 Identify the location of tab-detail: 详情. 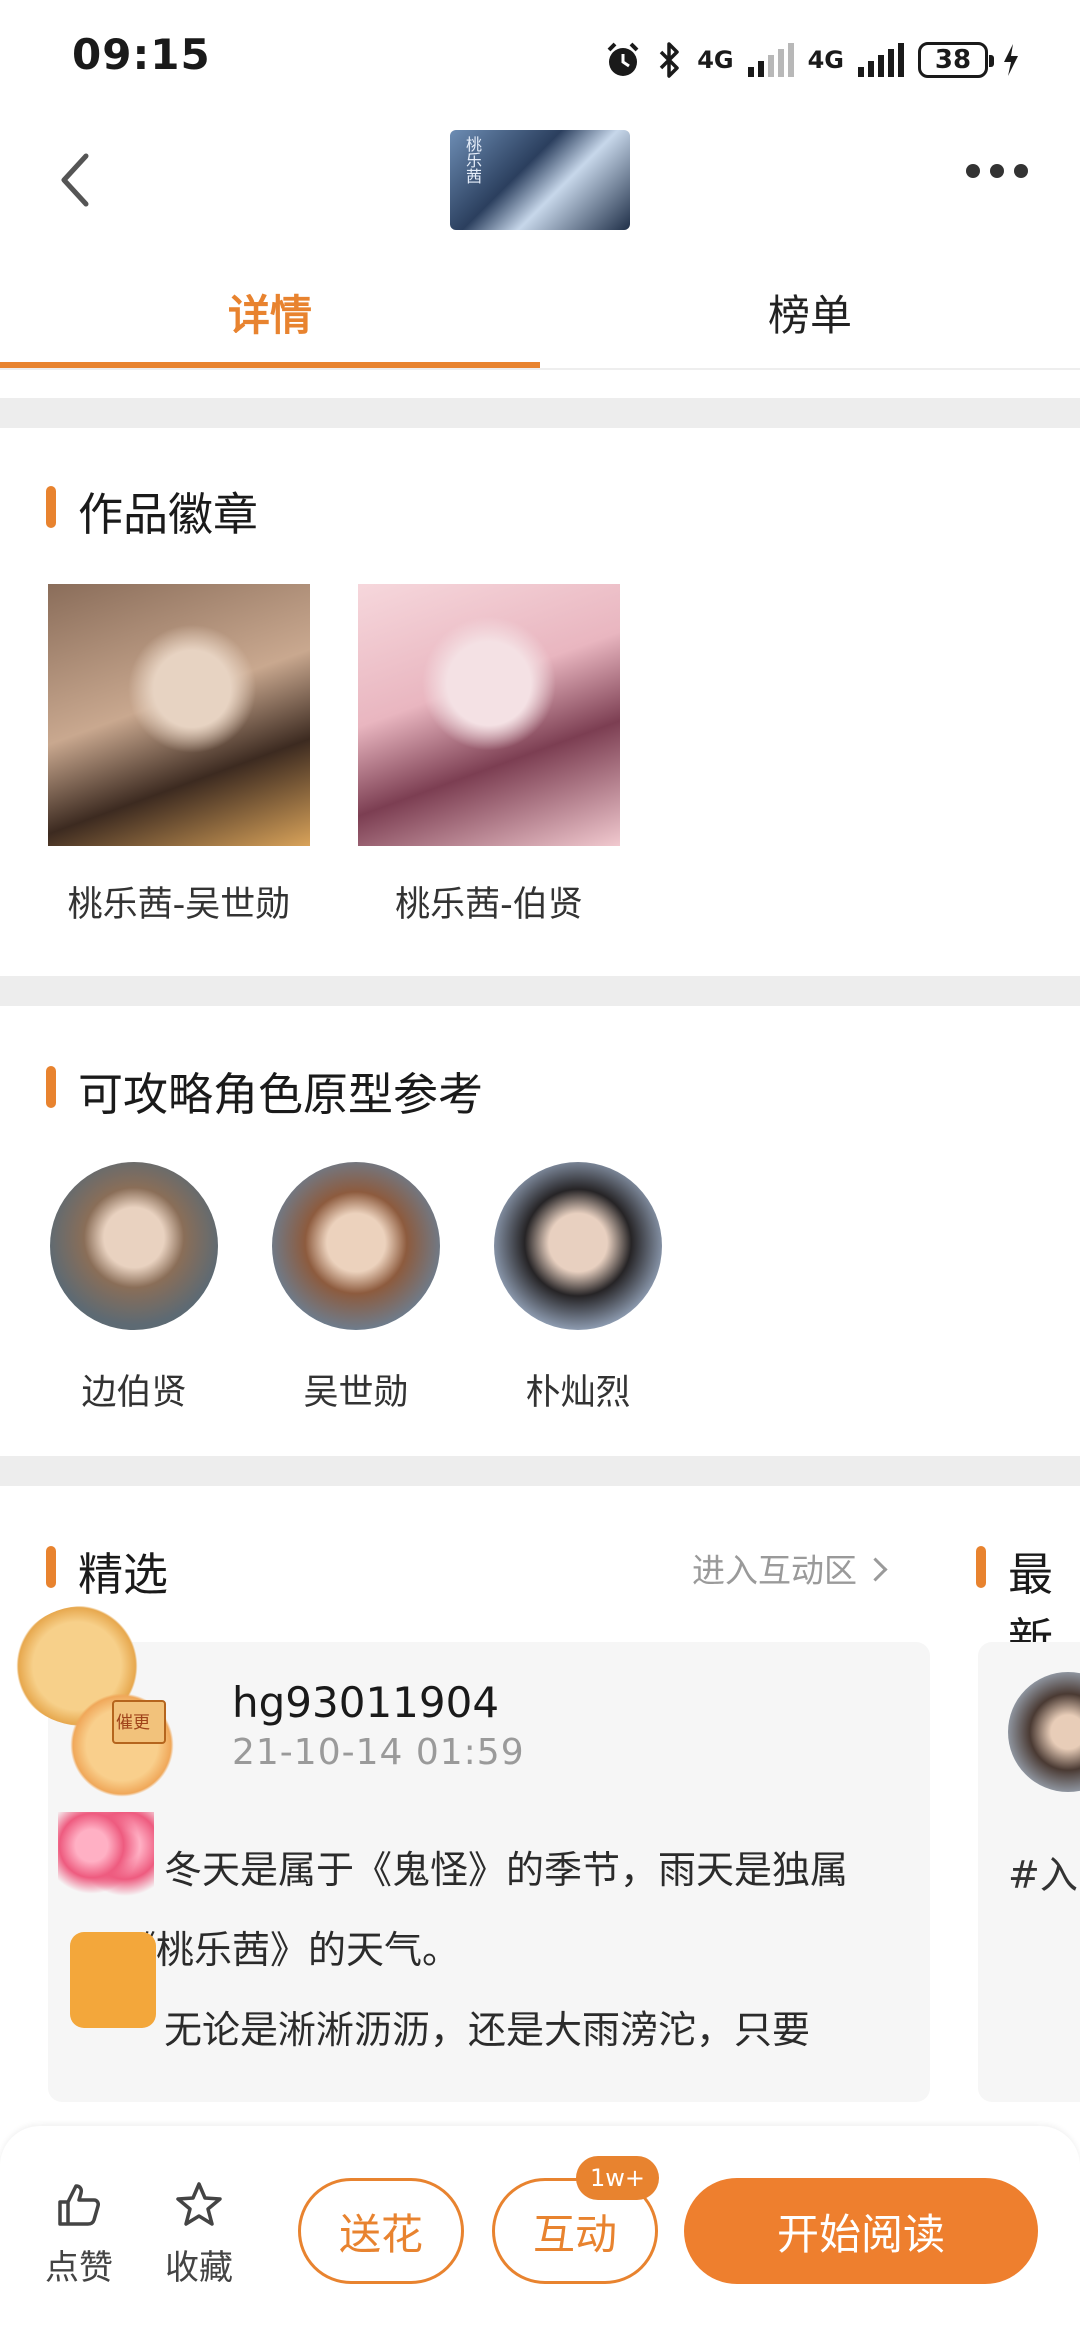
(270, 312).